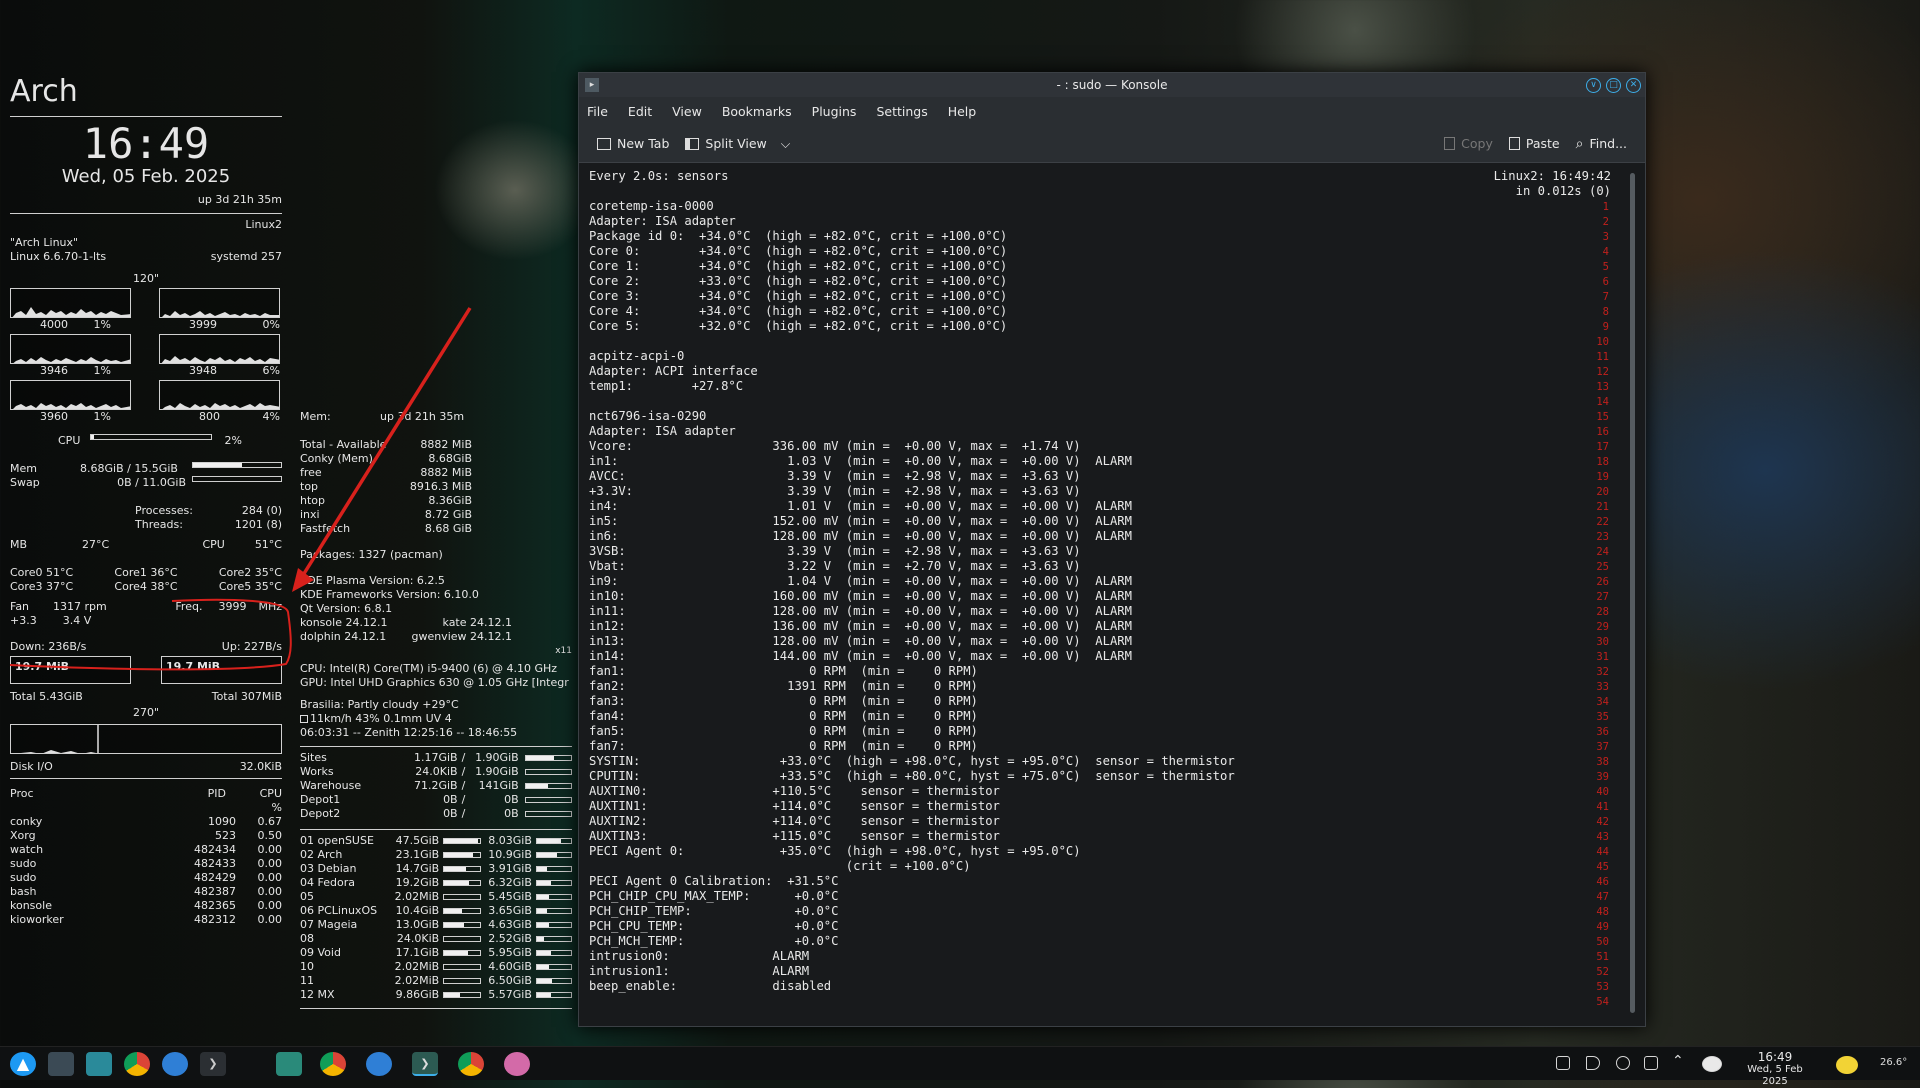 The image size is (1920, 1088). What do you see at coordinates (146, 794) in the screenshot?
I see `proc-header: Proc PID CPU` at bounding box center [146, 794].